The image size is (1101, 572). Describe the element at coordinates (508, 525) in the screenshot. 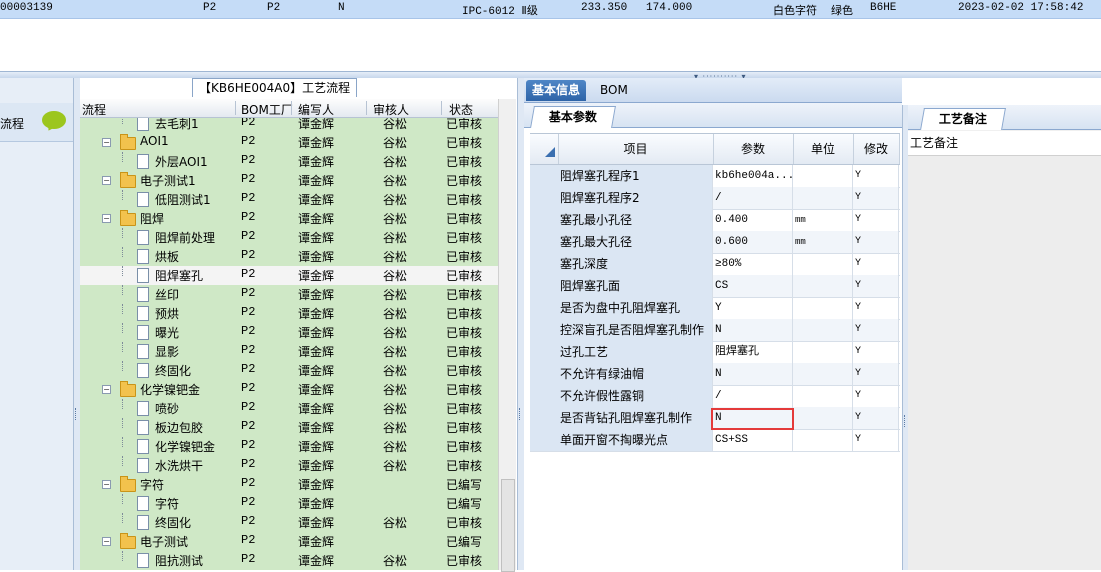

I see `scrollbar-thumb` at that location.